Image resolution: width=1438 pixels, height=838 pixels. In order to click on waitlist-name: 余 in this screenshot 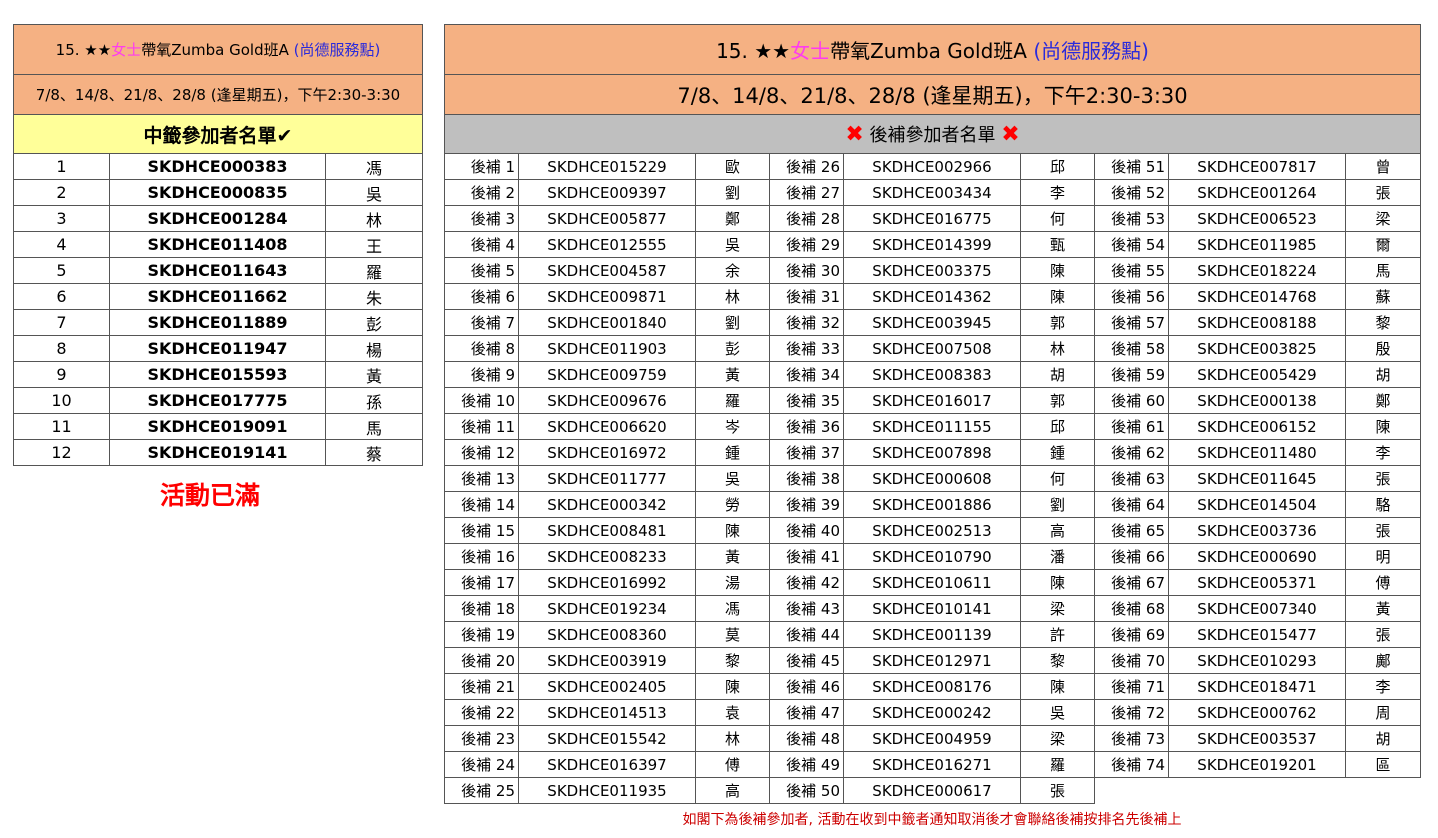, I will do `click(732, 270)`.